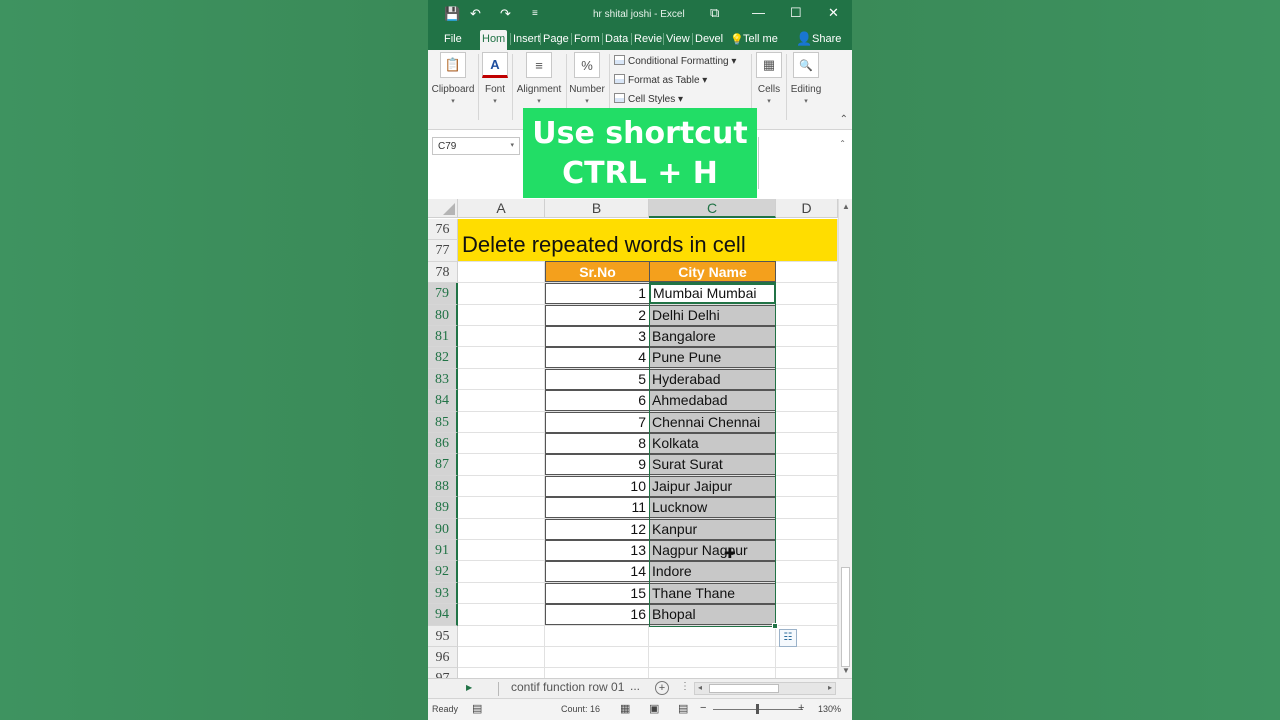 The height and width of the screenshot is (720, 1280). Describe the element at coordinates (648, 39) in the screenshot. I see `tab-review: Revie` at that location.